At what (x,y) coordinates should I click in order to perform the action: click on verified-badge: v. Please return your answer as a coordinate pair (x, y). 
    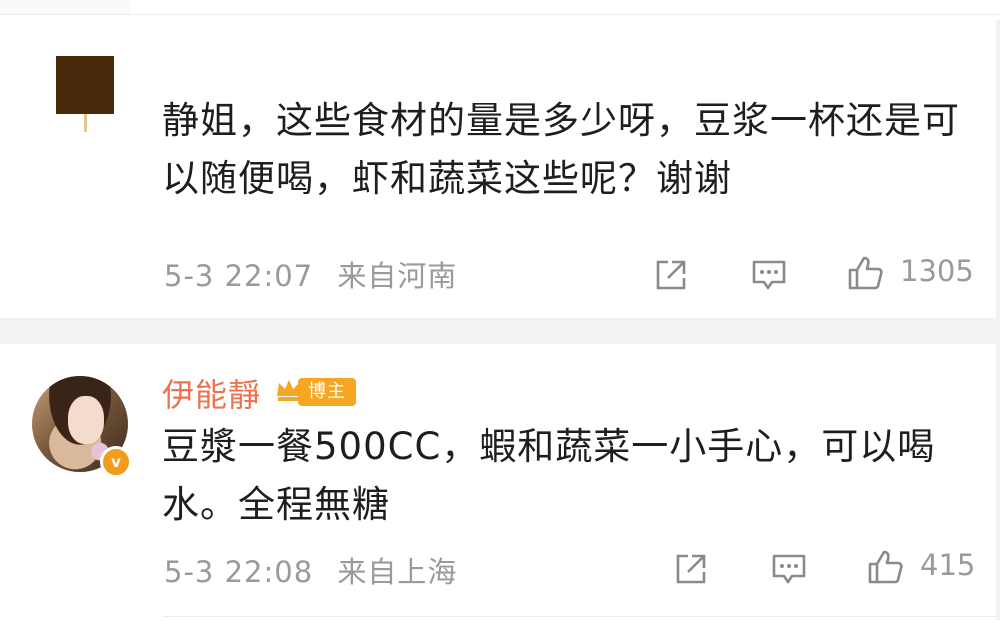
    Looking at the image, I should click on (116, 462).